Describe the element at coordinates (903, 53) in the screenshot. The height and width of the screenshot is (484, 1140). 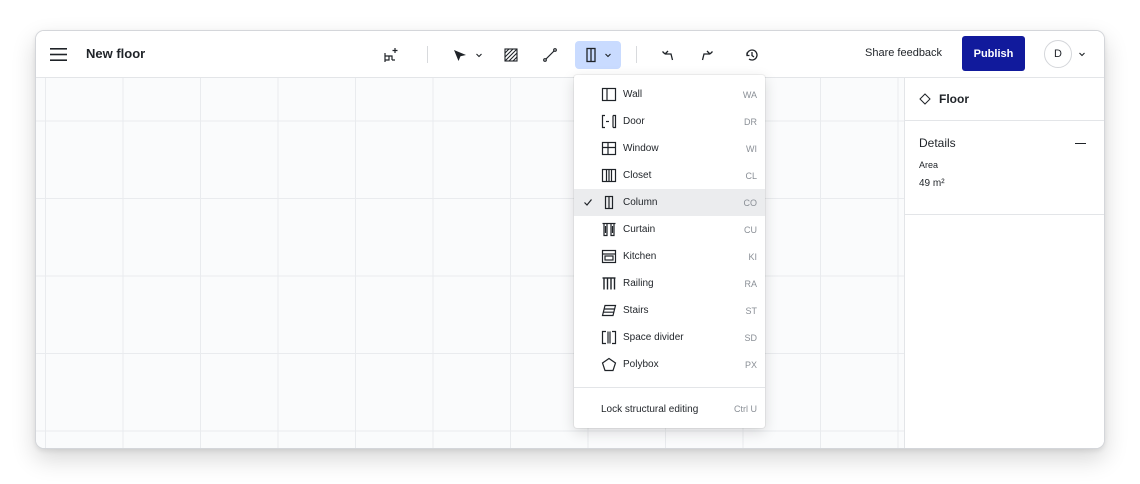
I see `share-feedback-link: Share feedback` at that location.